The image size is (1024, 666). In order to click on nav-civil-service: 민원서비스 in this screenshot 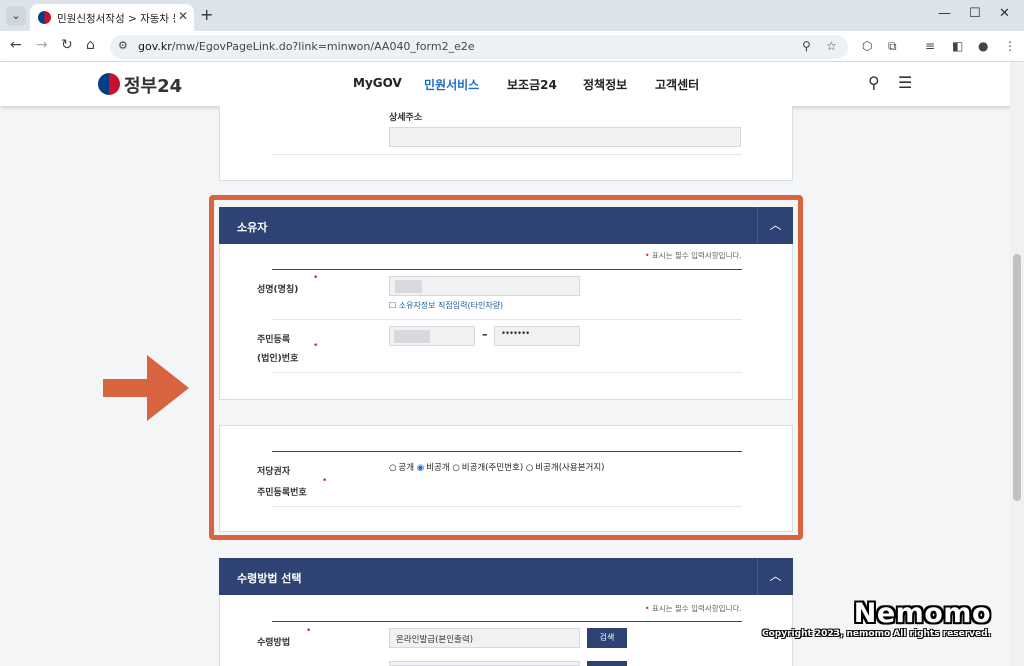, I will do `click(451, 84)`.